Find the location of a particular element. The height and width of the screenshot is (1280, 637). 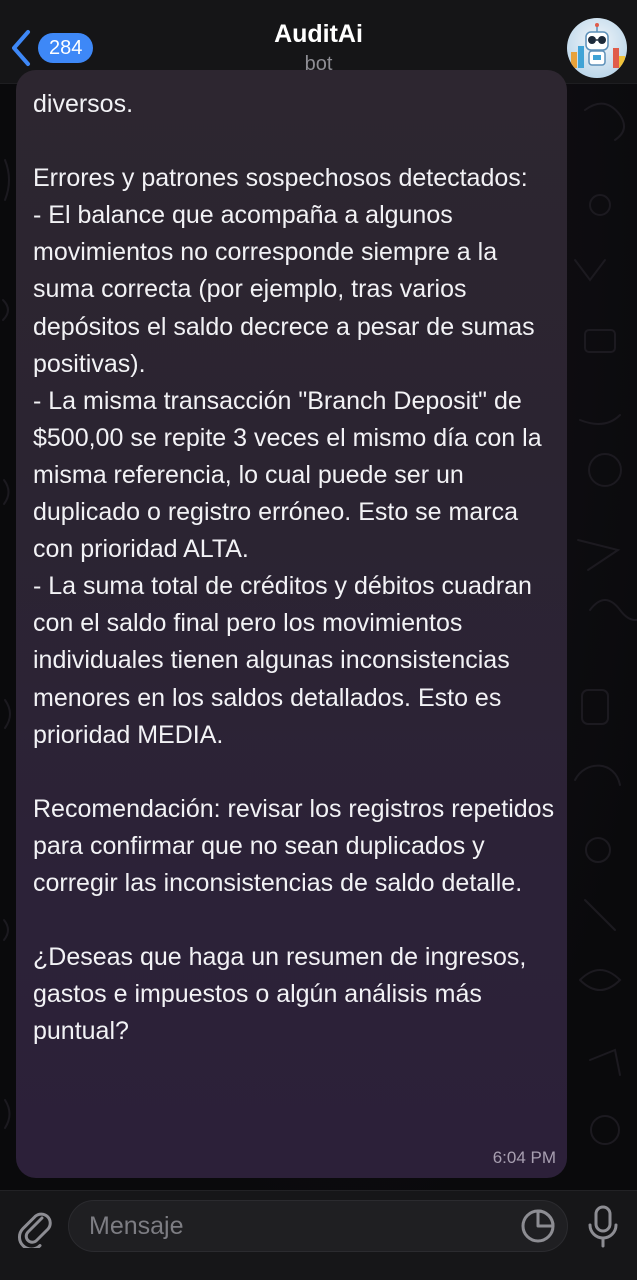

microphone-icon is located at coordinates (603, 1226).